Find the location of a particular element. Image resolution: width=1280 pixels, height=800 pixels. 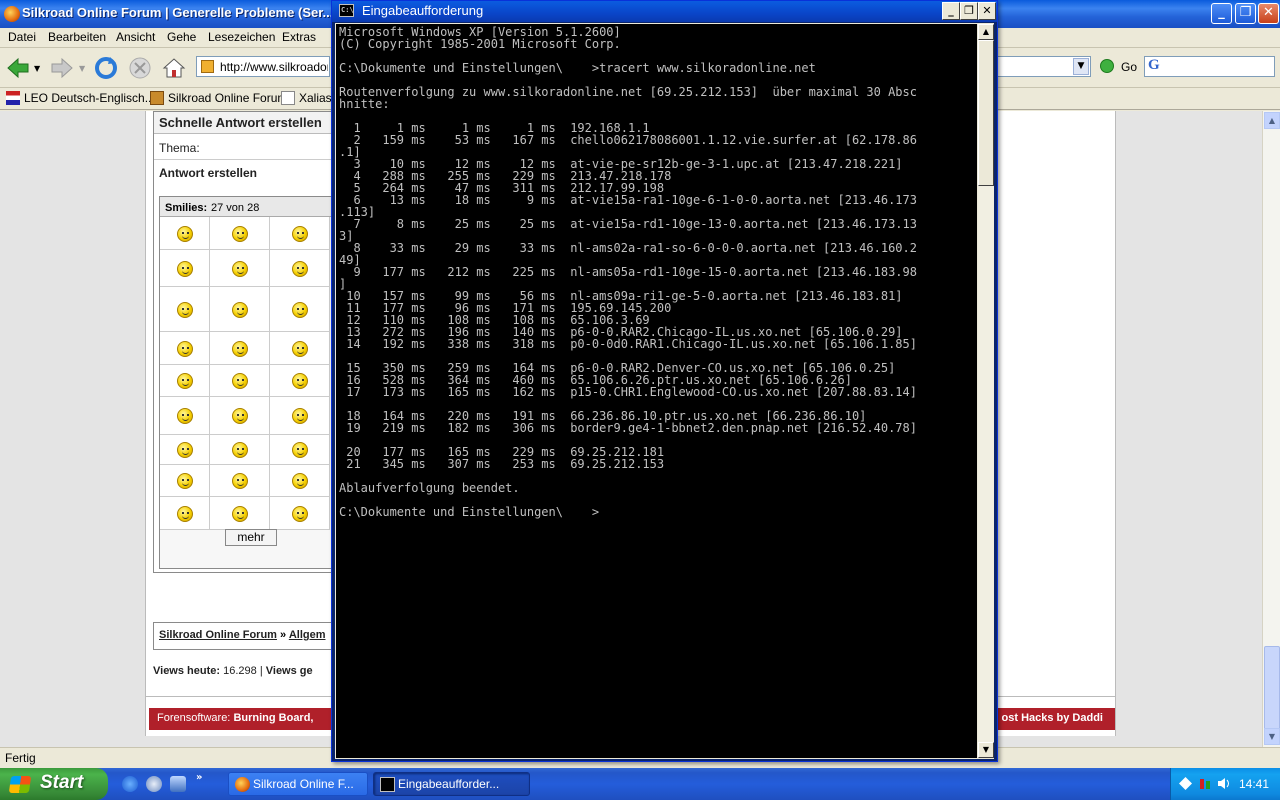

reload-icon is located at coordinates (106, 68).